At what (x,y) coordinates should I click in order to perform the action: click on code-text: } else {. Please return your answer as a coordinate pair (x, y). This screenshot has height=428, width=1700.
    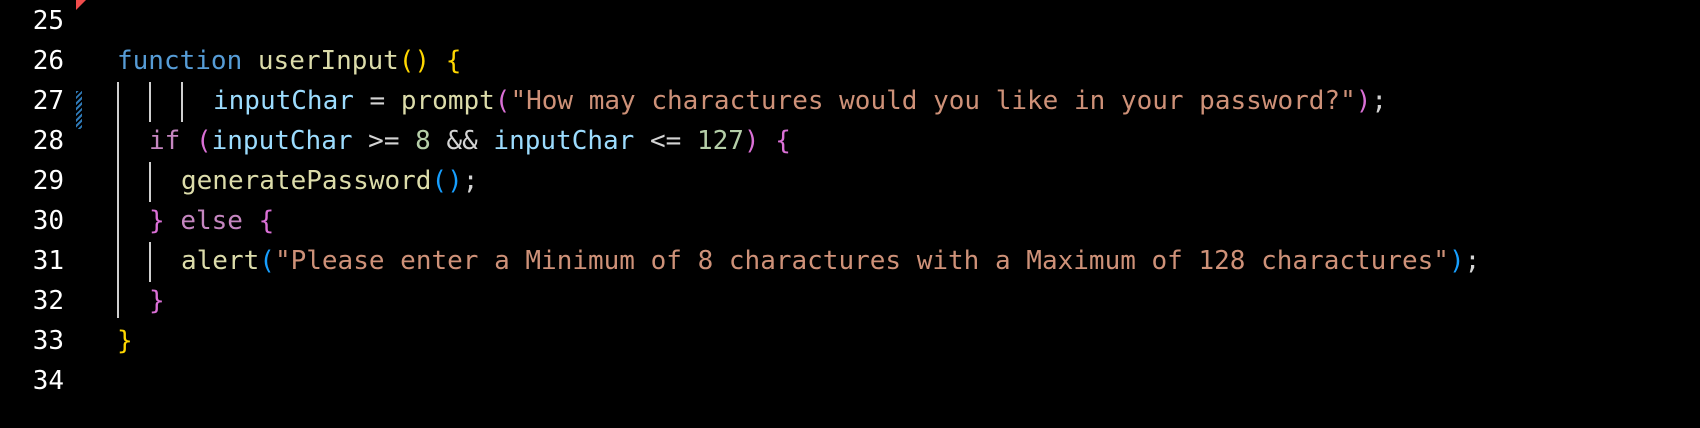
    Looking at the image, I should click on (211, 221).